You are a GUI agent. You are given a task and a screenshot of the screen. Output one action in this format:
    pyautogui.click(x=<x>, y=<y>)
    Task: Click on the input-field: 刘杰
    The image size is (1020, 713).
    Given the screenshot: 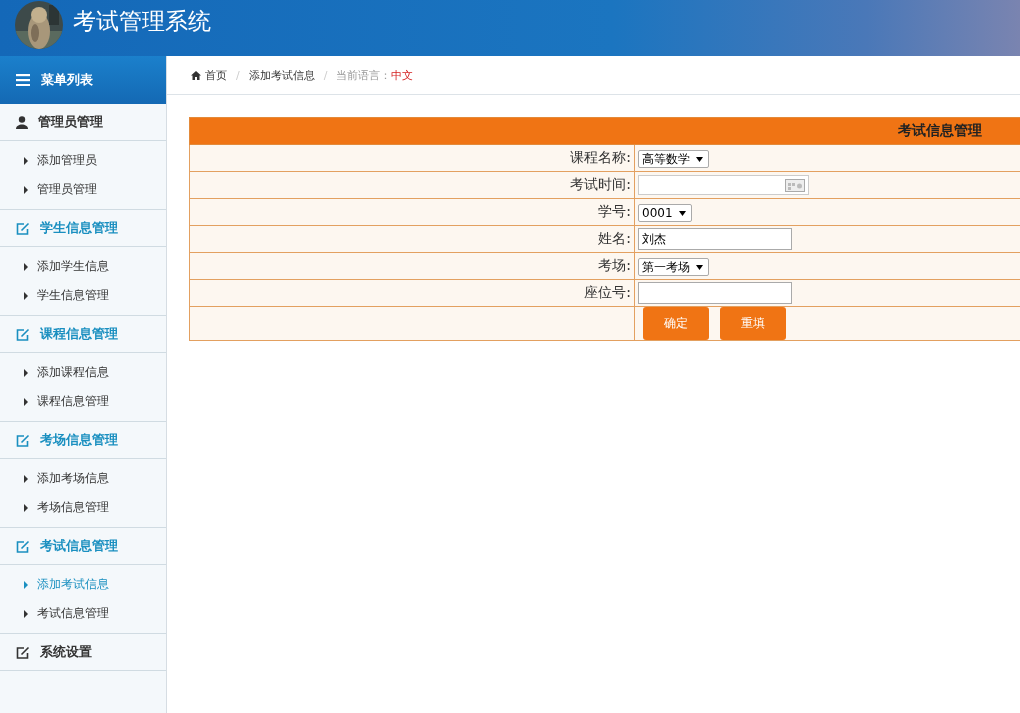 What is the action you would take?
    pyautogui.click(x=715, y=239)
    